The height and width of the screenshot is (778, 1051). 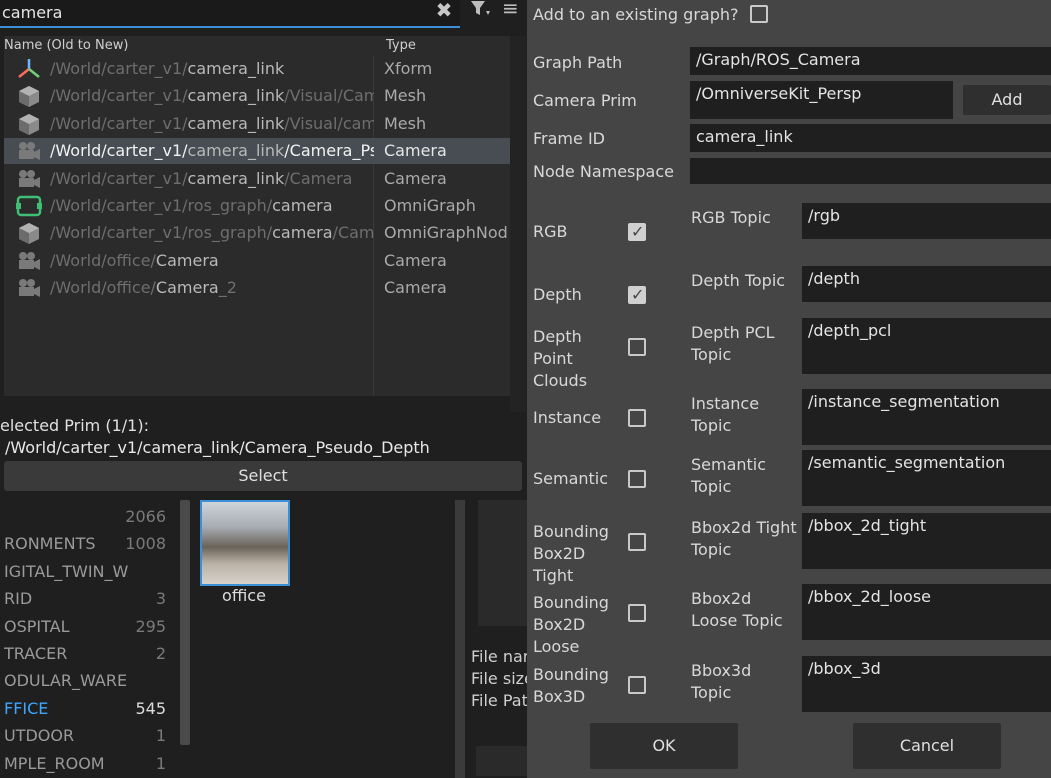 I want to click on graph-path-field: /Graph/ROS_Camera, so click(x=870, y=61).